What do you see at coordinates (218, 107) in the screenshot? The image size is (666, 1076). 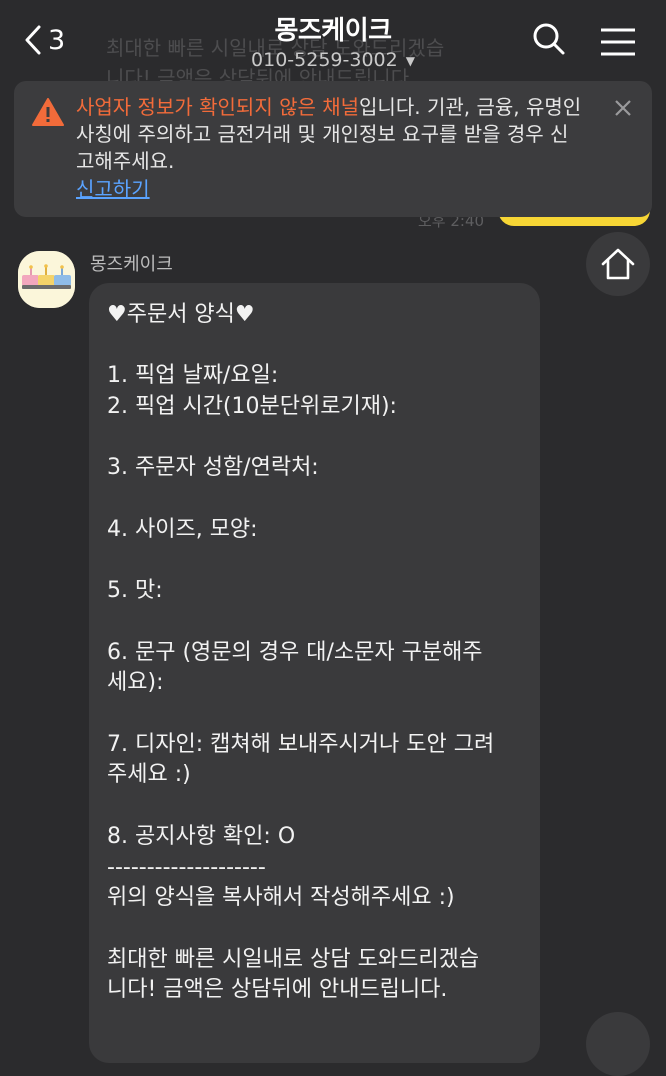 I see `warning-highlight: 사업자 정보가 확인되지 않은 채널` at bounding box center [218, 107].